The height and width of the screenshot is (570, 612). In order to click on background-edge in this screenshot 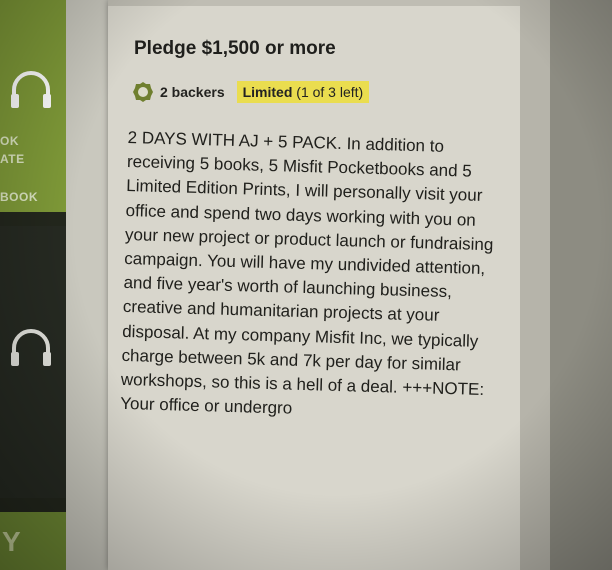, I will do `click(581, 285)`.